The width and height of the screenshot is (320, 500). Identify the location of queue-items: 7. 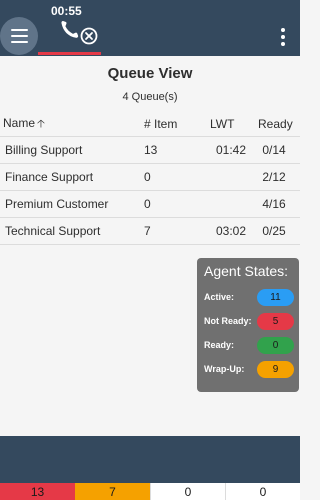
(172, 231).